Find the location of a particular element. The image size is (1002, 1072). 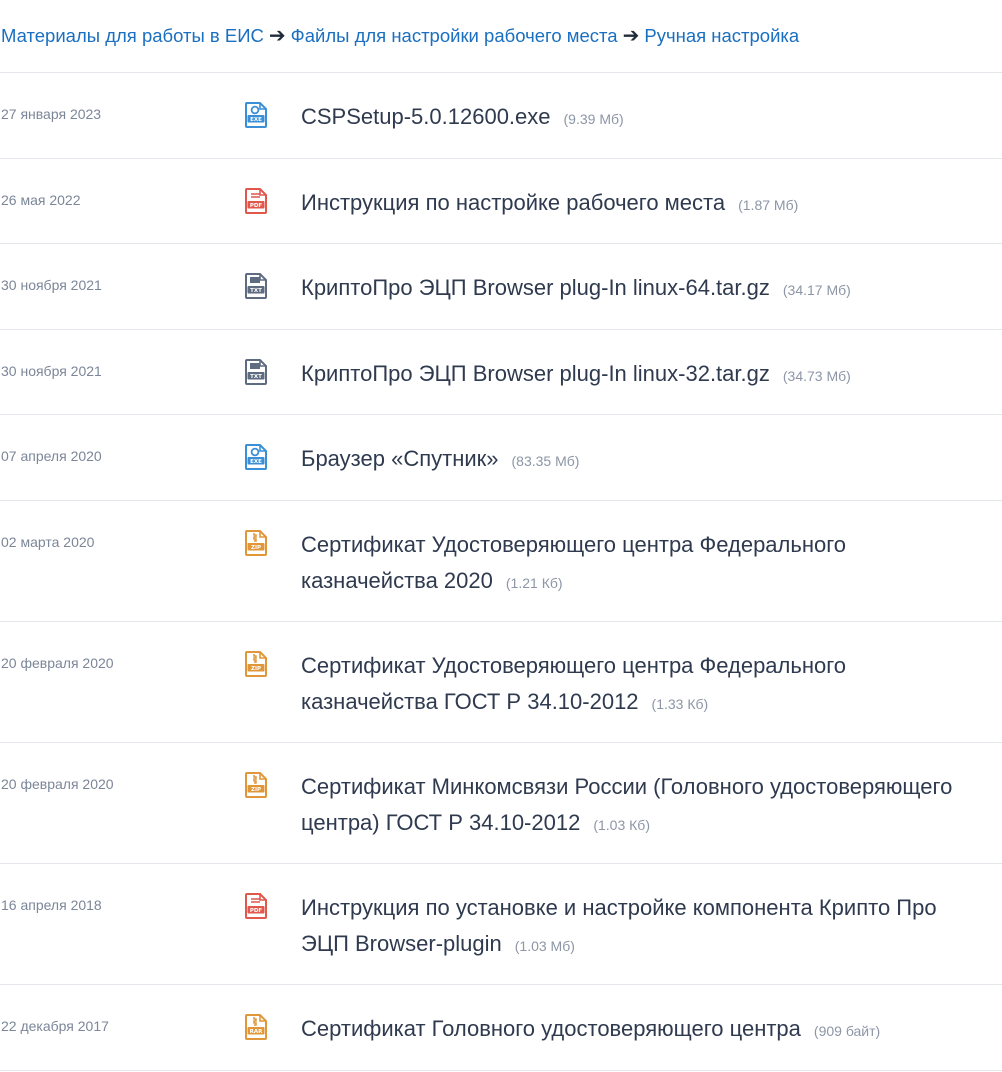

svg-text: RAR is located at coordinates (256, 1032).